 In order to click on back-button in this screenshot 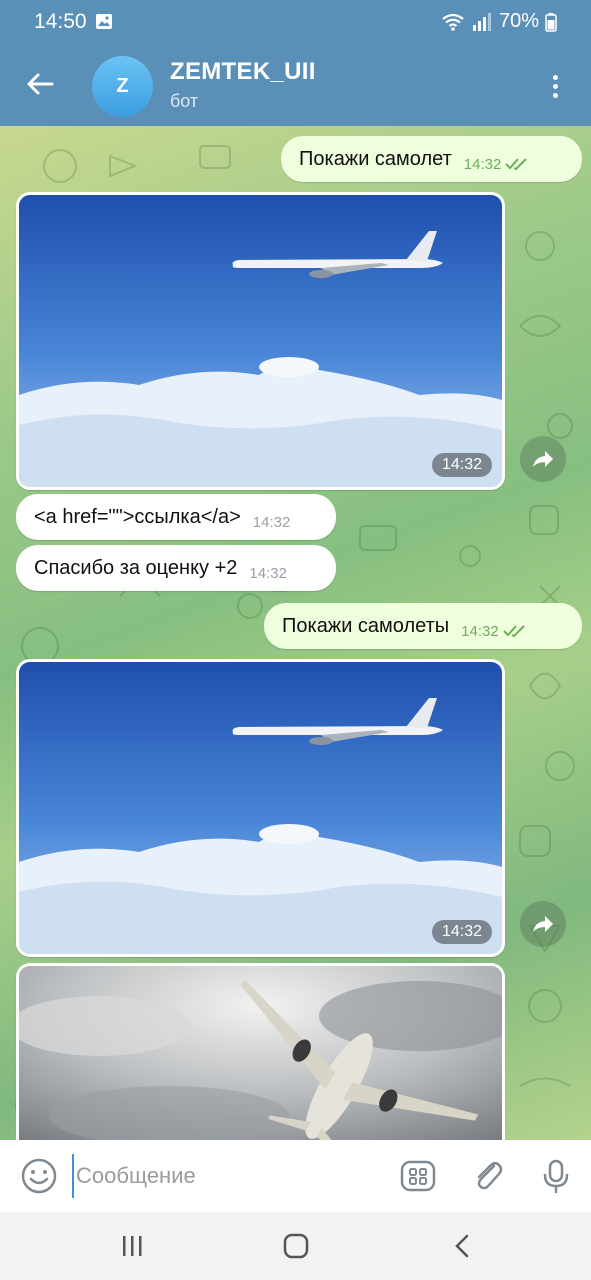, I will do `click(40, 84)`.